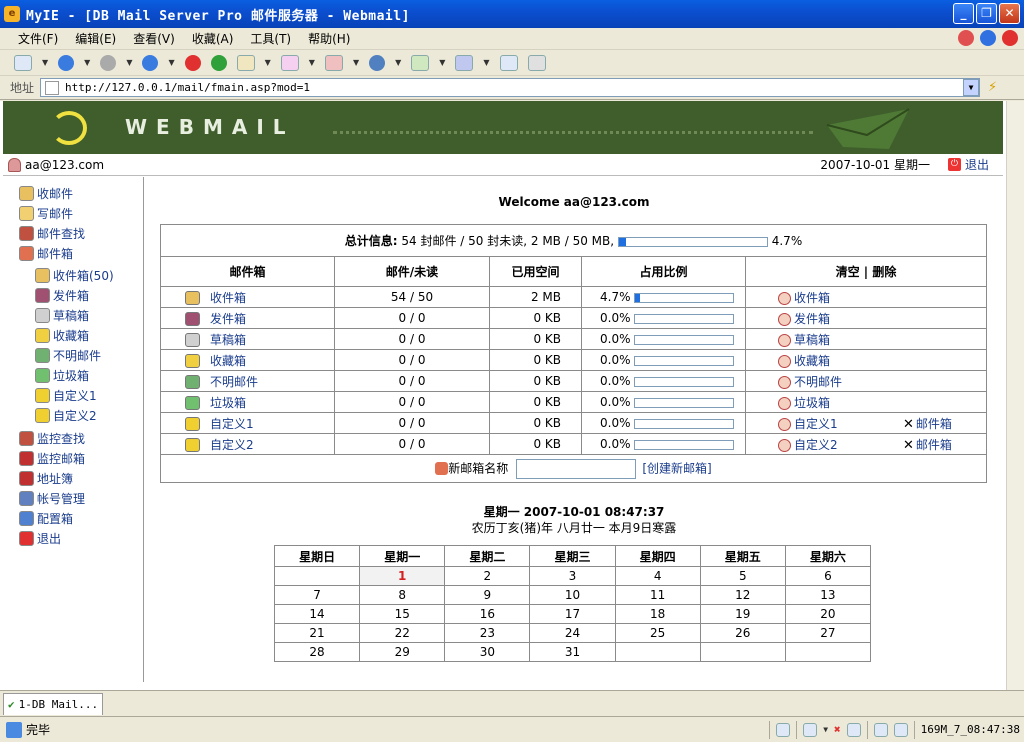 The image size is (1024, 742). What do you see at coordinates (508, 62) in the screenshot?
I see `window-layout-icon` at bounding box center [508, 62].